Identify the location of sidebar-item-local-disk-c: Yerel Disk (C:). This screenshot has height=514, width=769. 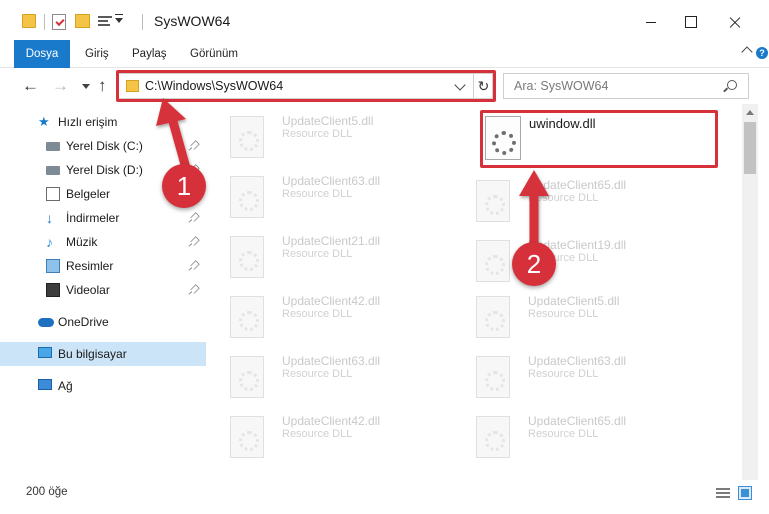
(103, 146).